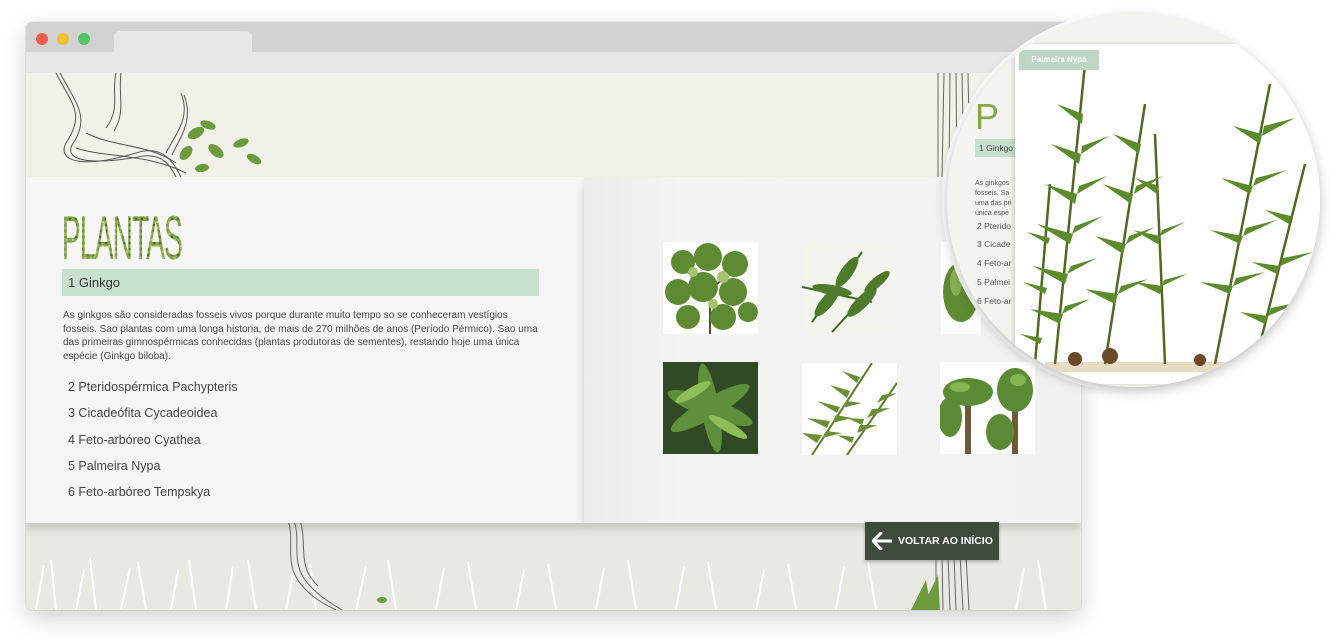 The image size is (1342, 640). What do you see at coordinates (153, 471) in the screenshot?
I see `plant-item-5: 5 Palmeira Nypa` at bounding box center [153, 471].